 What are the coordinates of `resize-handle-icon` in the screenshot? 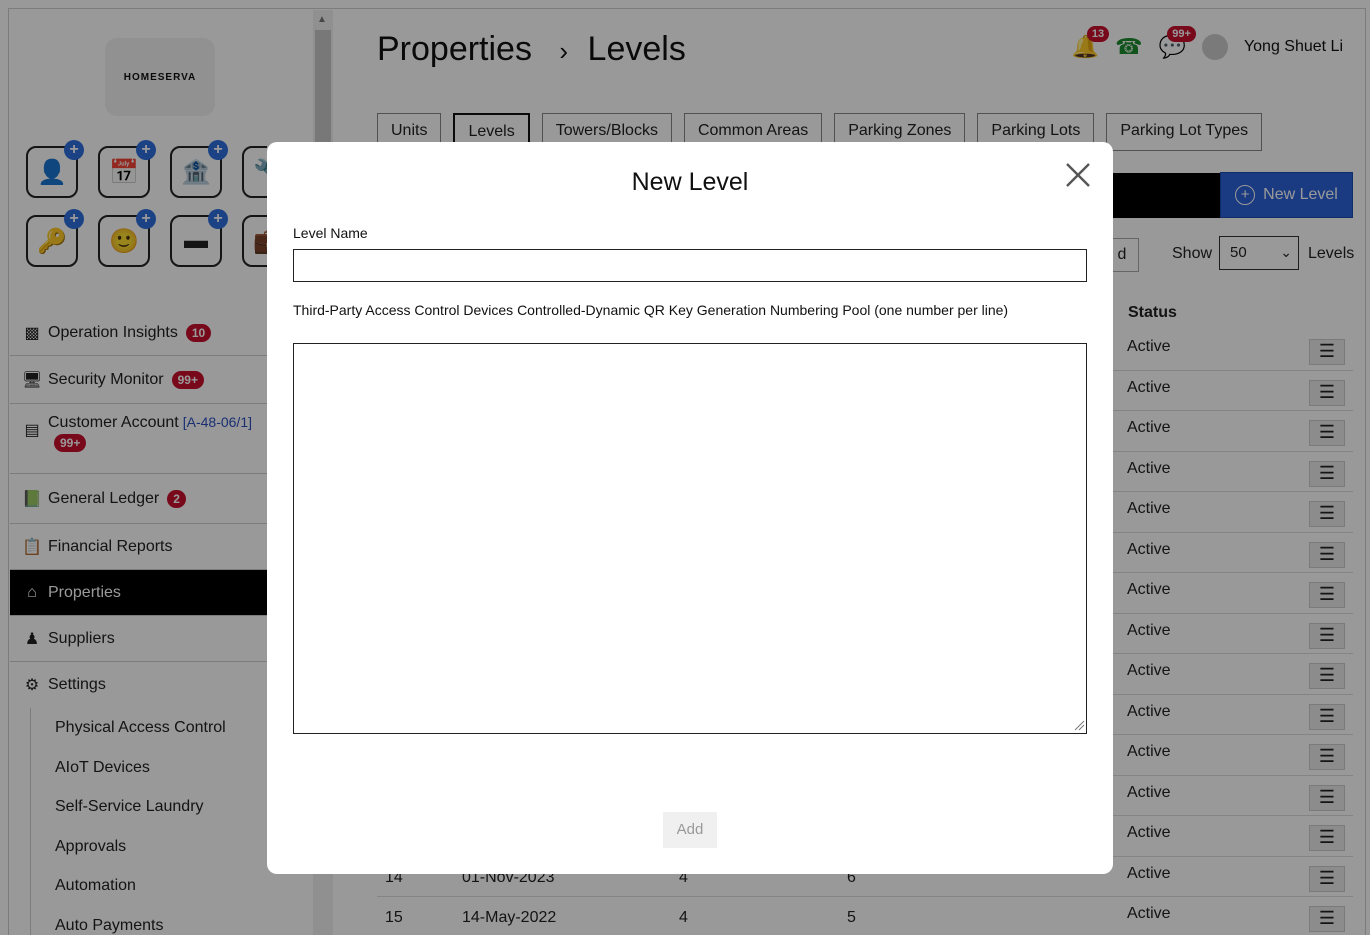 It's located at (1079, 725).